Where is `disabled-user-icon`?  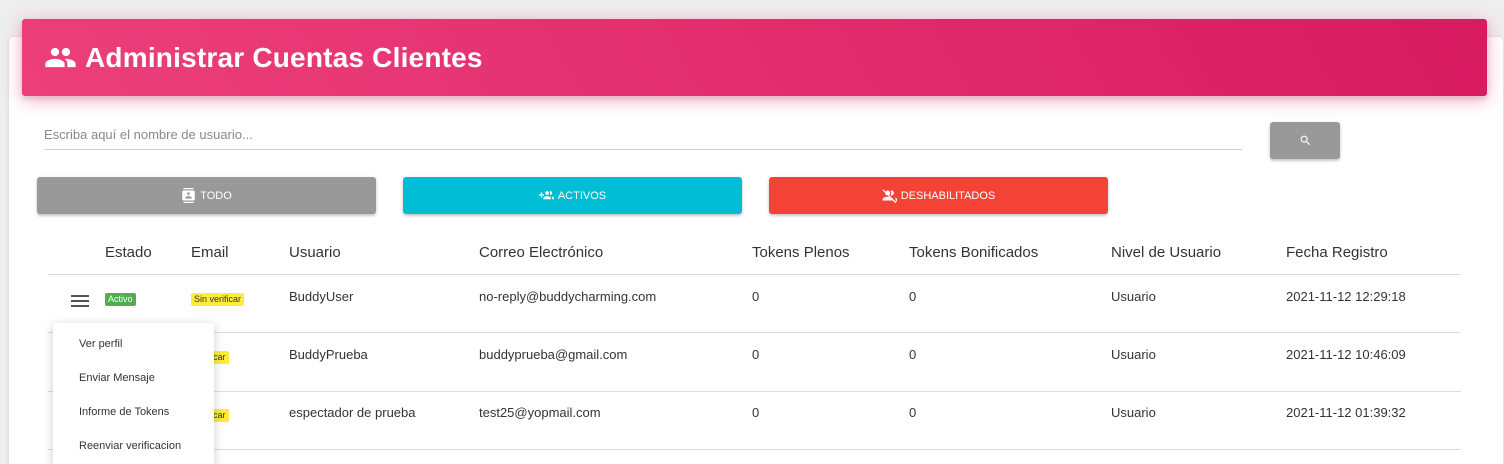 disabled-user-icon is located at coordinates (889, 196).